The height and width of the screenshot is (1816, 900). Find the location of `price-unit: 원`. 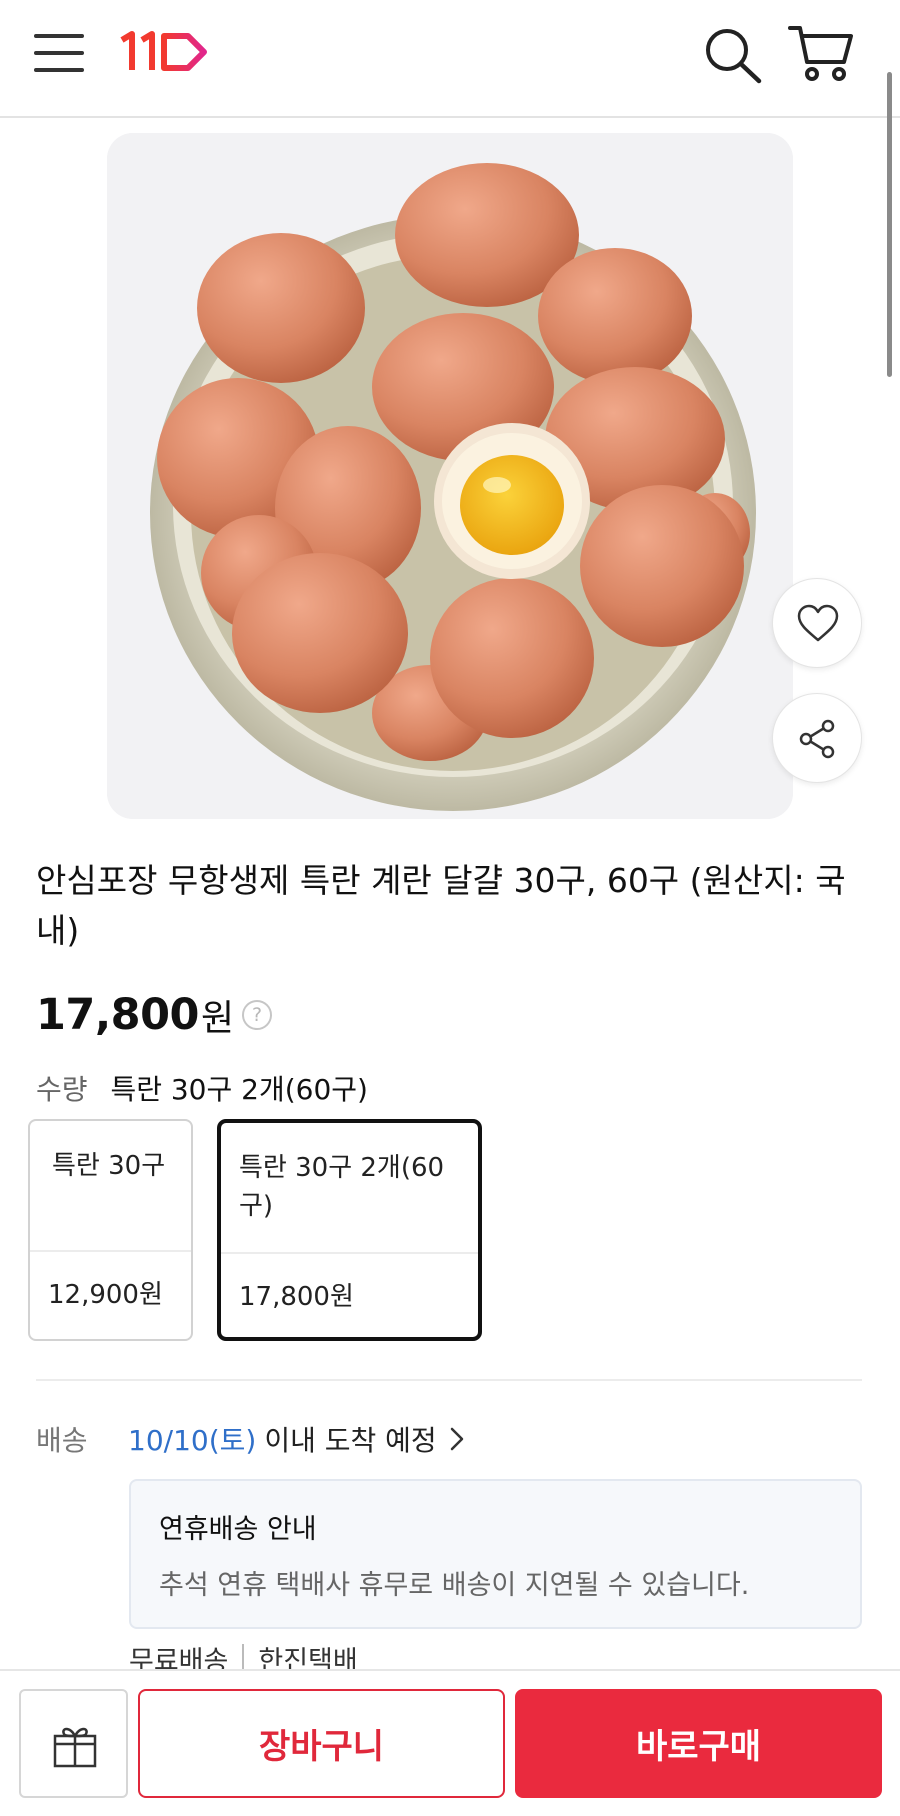

price-unit: 원 is located at coordinates (217, 1018).